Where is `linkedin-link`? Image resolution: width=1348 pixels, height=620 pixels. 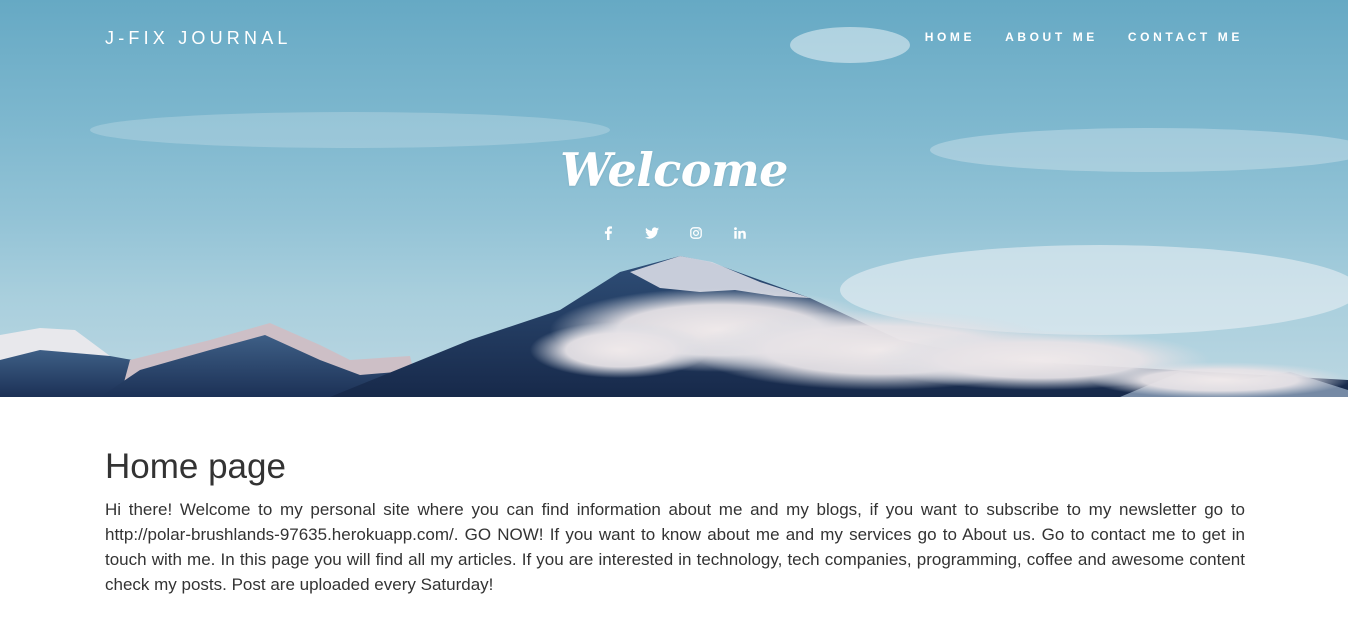 linkedin-link is located at coordinates (740, 235).